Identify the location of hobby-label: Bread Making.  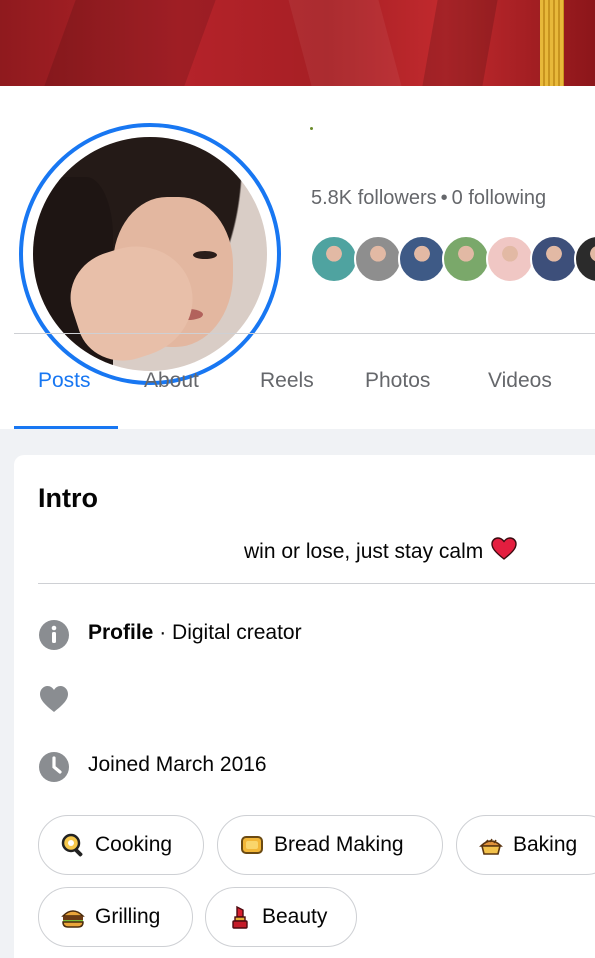
(339, 844).